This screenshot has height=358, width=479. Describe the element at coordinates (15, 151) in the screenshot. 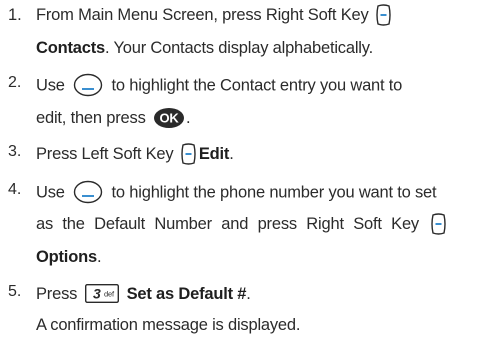

I see `step-number: 3.` at that location.